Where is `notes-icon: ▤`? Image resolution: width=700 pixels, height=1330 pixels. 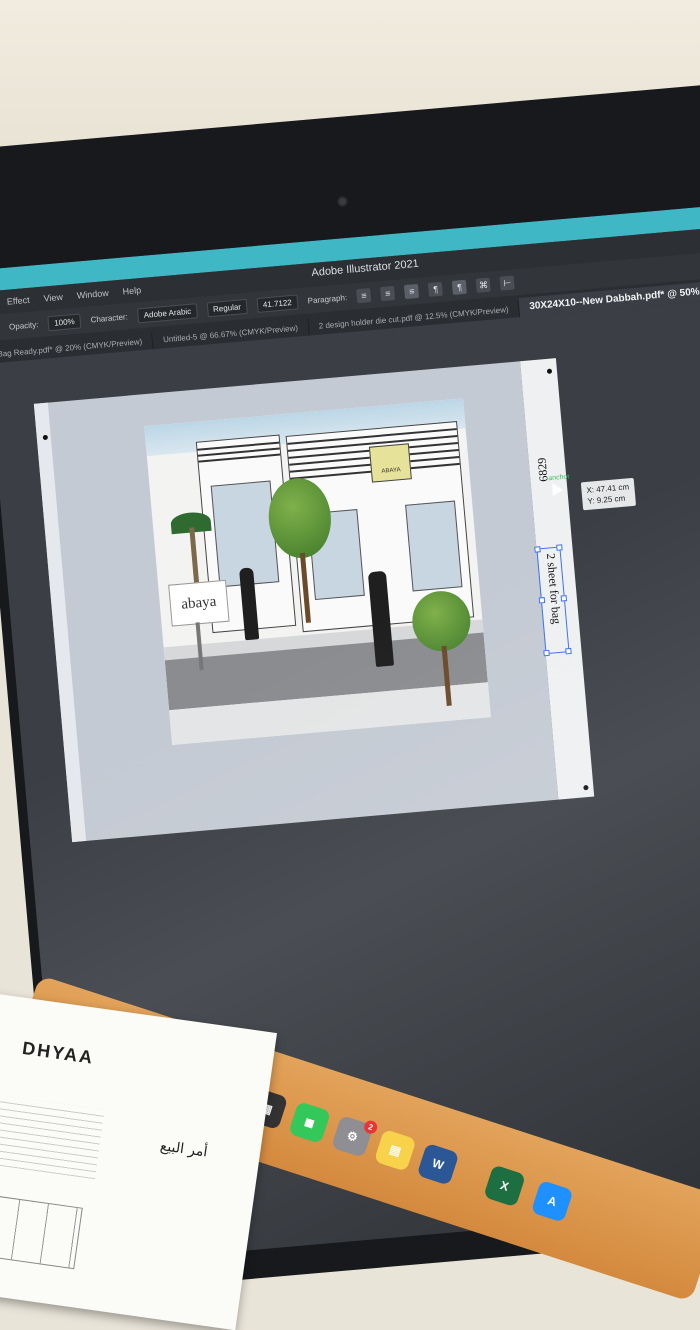 notes-icon: ▤ is located at coordinates (395, 1150).